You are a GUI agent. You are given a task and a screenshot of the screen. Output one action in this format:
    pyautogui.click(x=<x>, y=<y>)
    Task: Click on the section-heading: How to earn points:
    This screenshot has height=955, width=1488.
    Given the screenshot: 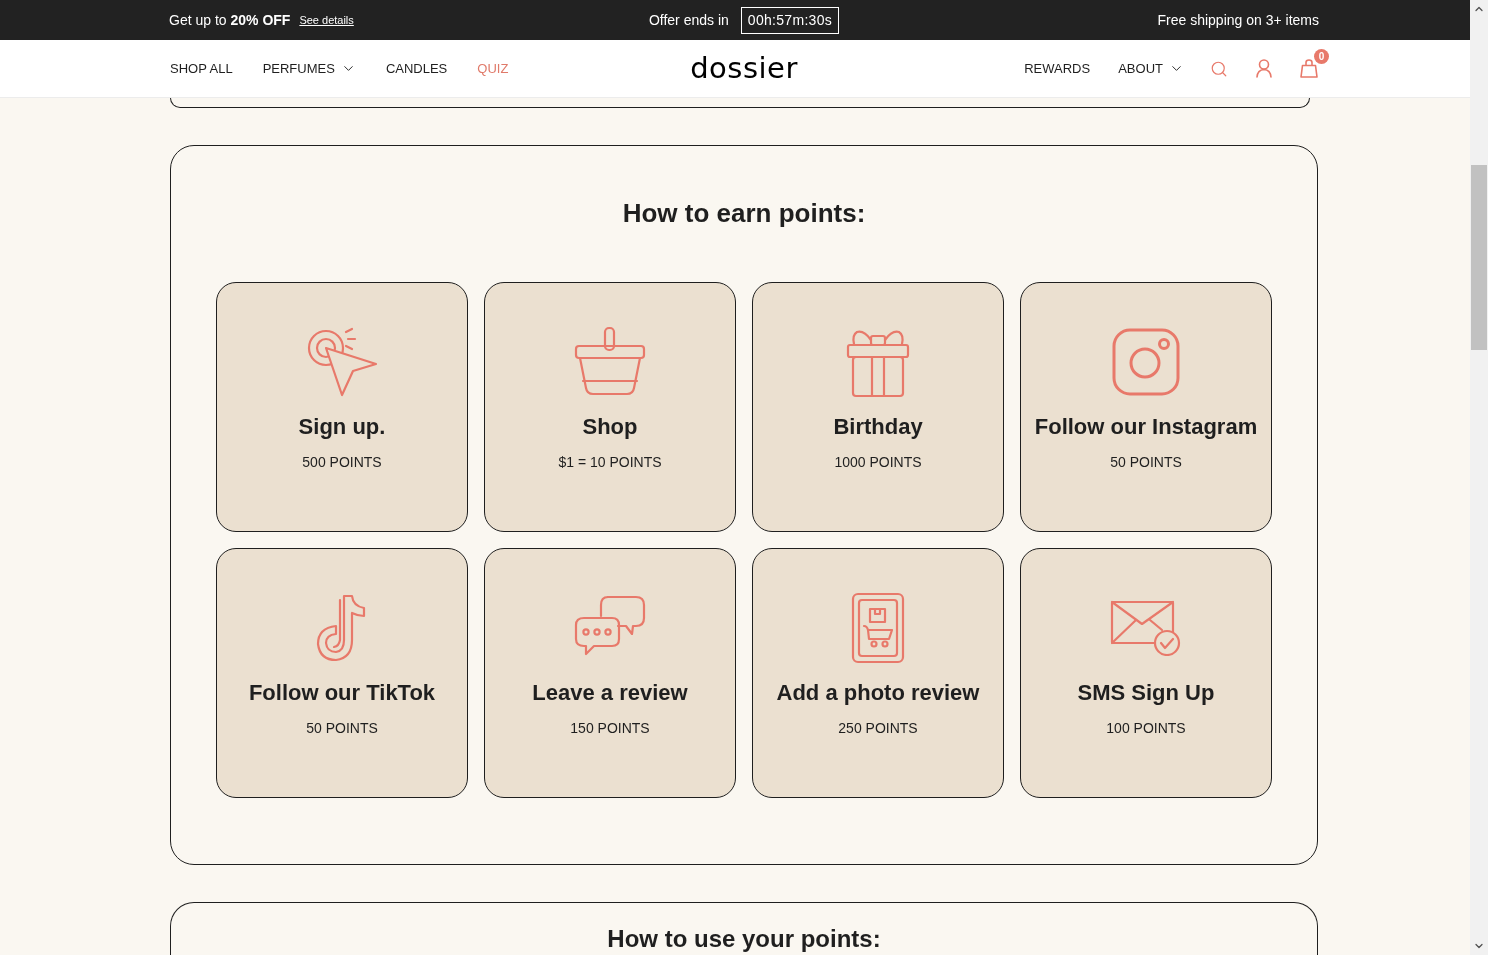 What is the action you would take?
    pyautogui.click(x=744, y=213)
    